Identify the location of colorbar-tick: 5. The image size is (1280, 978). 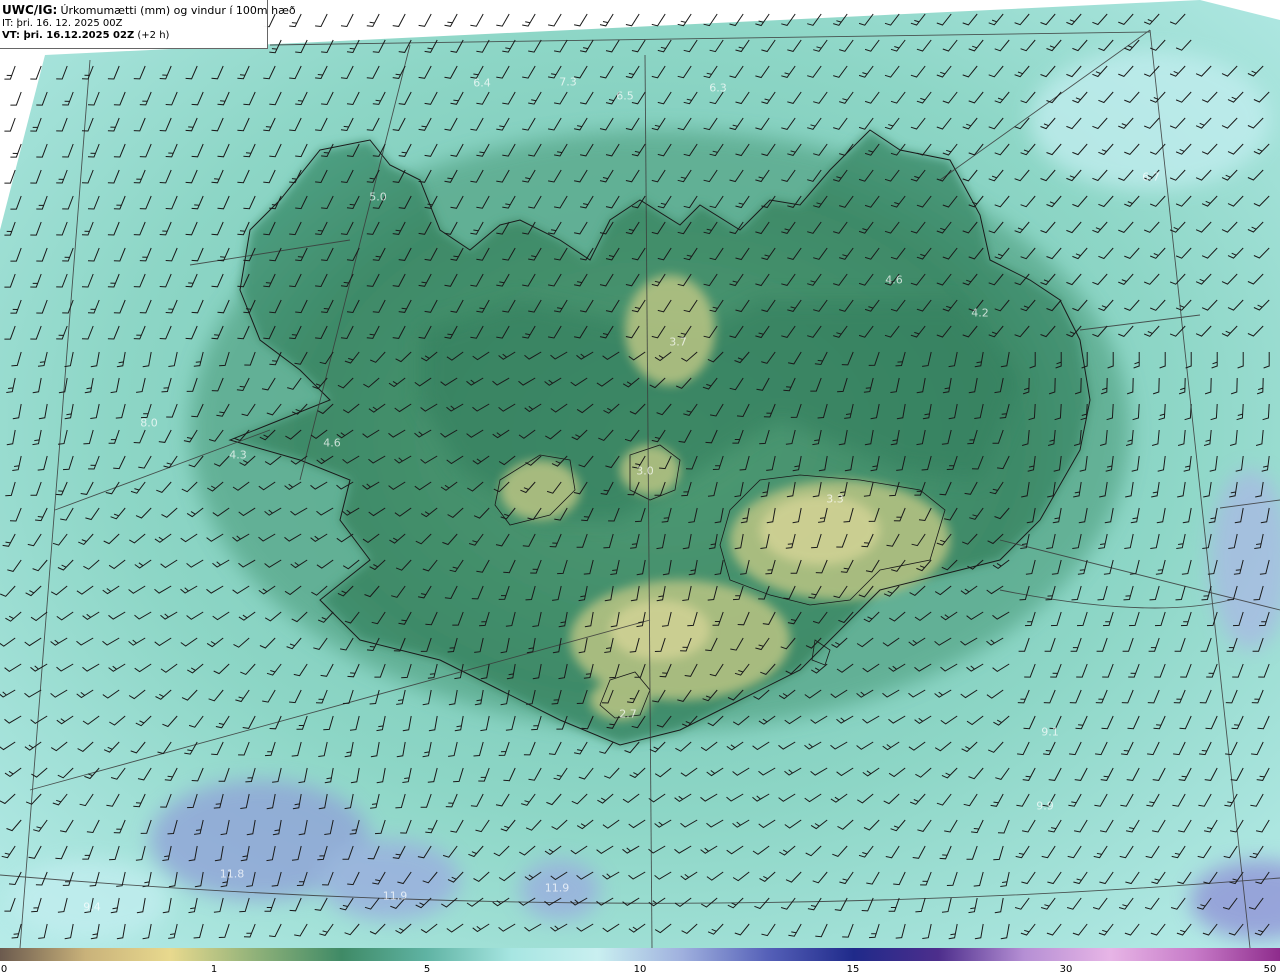
(427, 969).